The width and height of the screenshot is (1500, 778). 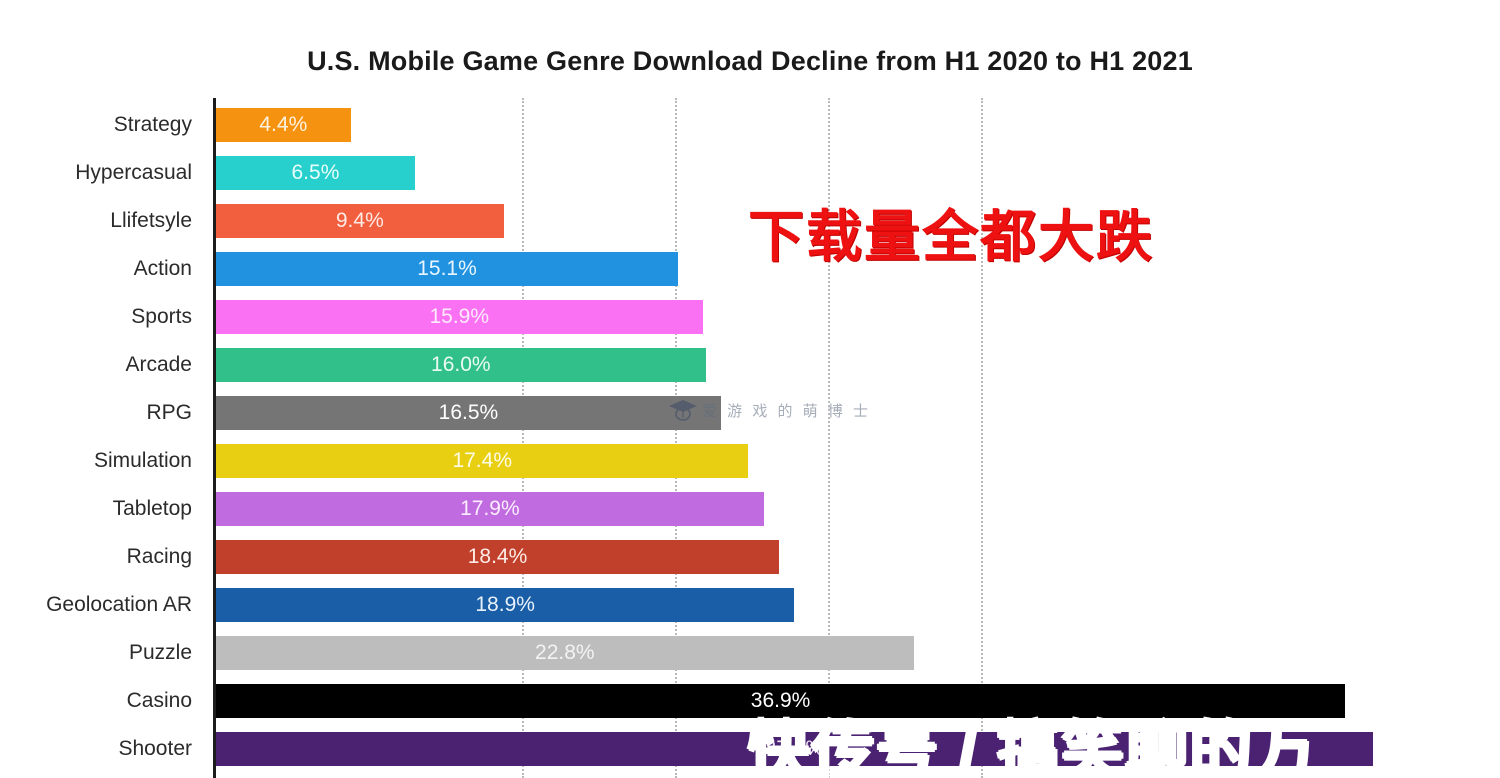 What do you see at coordinates (750, 516) in the screenshot?
I see `bar-row: Tabletop 17.9%` at bounding box center [750, 516].